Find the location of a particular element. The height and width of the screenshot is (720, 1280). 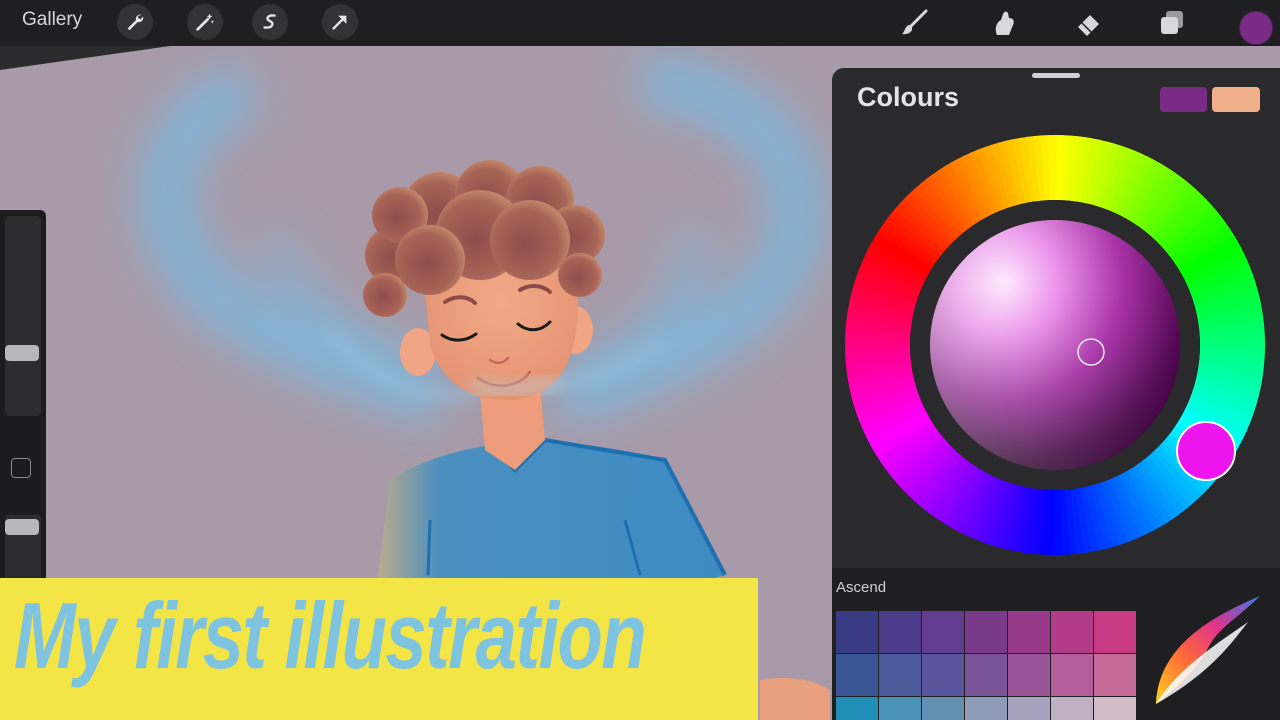

eraser-icon is located at coordinates (1088, 25).